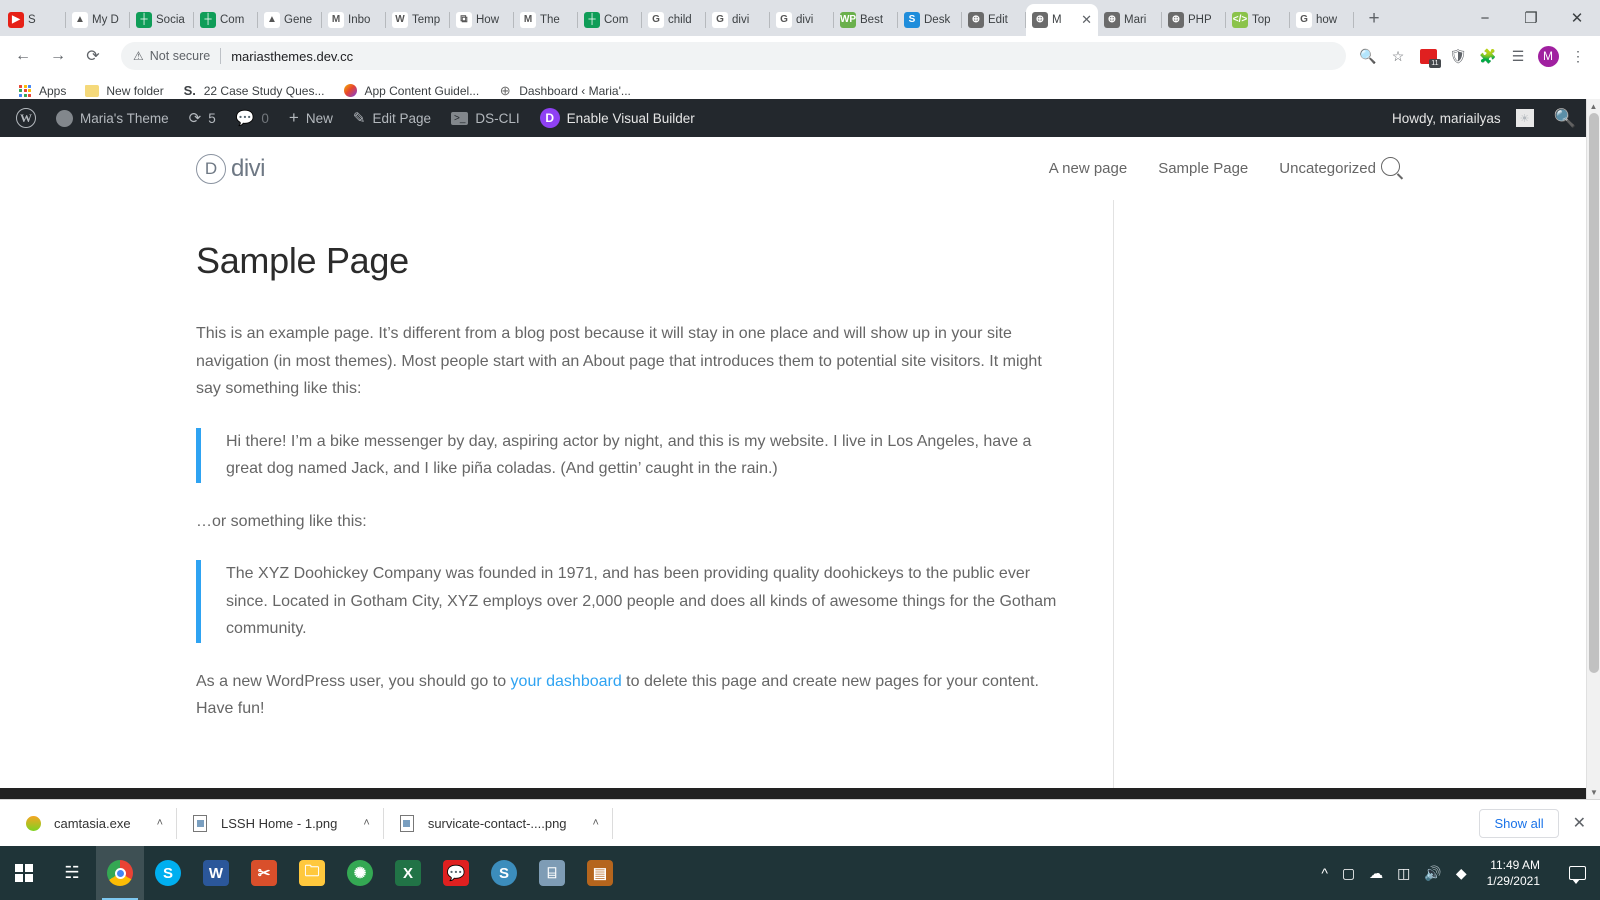 This screenshot has height=900, width=1600. What do you see at coordinates (120, 873) in the screenshot?
I see `taskbar-app-button` at bounding box center [120, 873].